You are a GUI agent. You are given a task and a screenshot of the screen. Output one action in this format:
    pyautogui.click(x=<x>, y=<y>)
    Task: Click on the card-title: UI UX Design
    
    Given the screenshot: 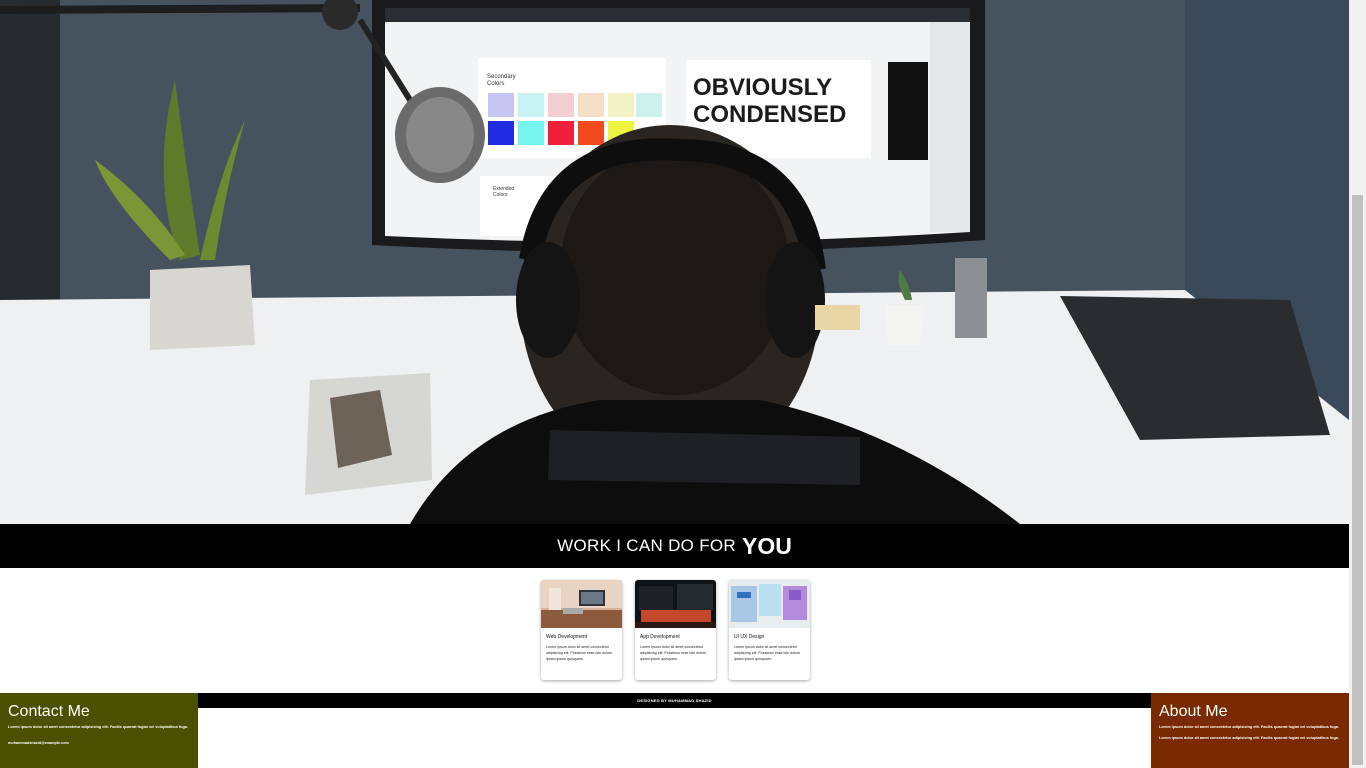 What is the action you would take?
    pyautogui.click(x=749, y=637)
    